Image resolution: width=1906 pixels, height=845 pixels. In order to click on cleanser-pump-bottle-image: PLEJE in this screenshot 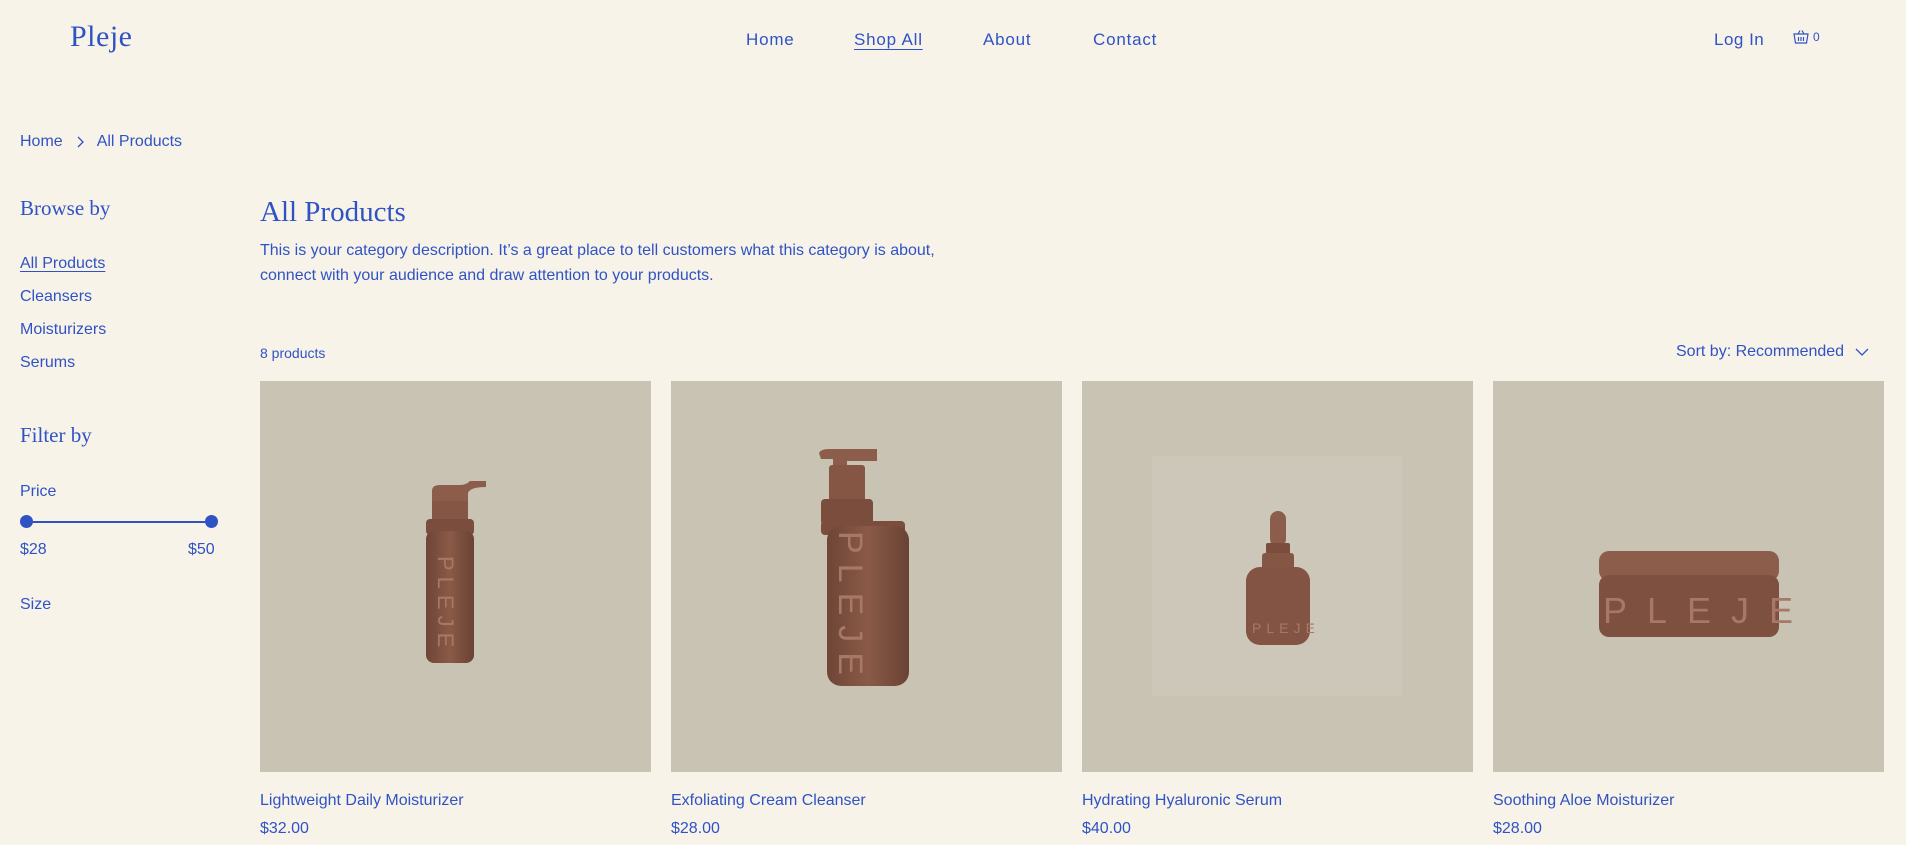, I will do `click(864, 567)`.